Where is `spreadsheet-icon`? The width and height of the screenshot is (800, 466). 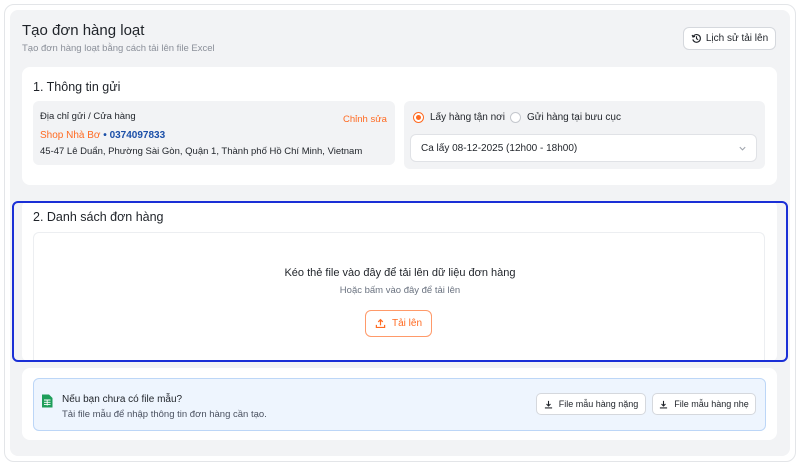
spreadsheet-icon is located at coordinates (47, 401).